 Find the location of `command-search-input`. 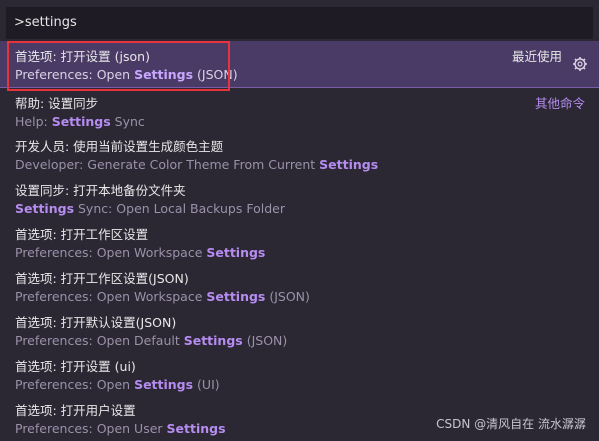

command-search-input is located at coordinates (299, 23).